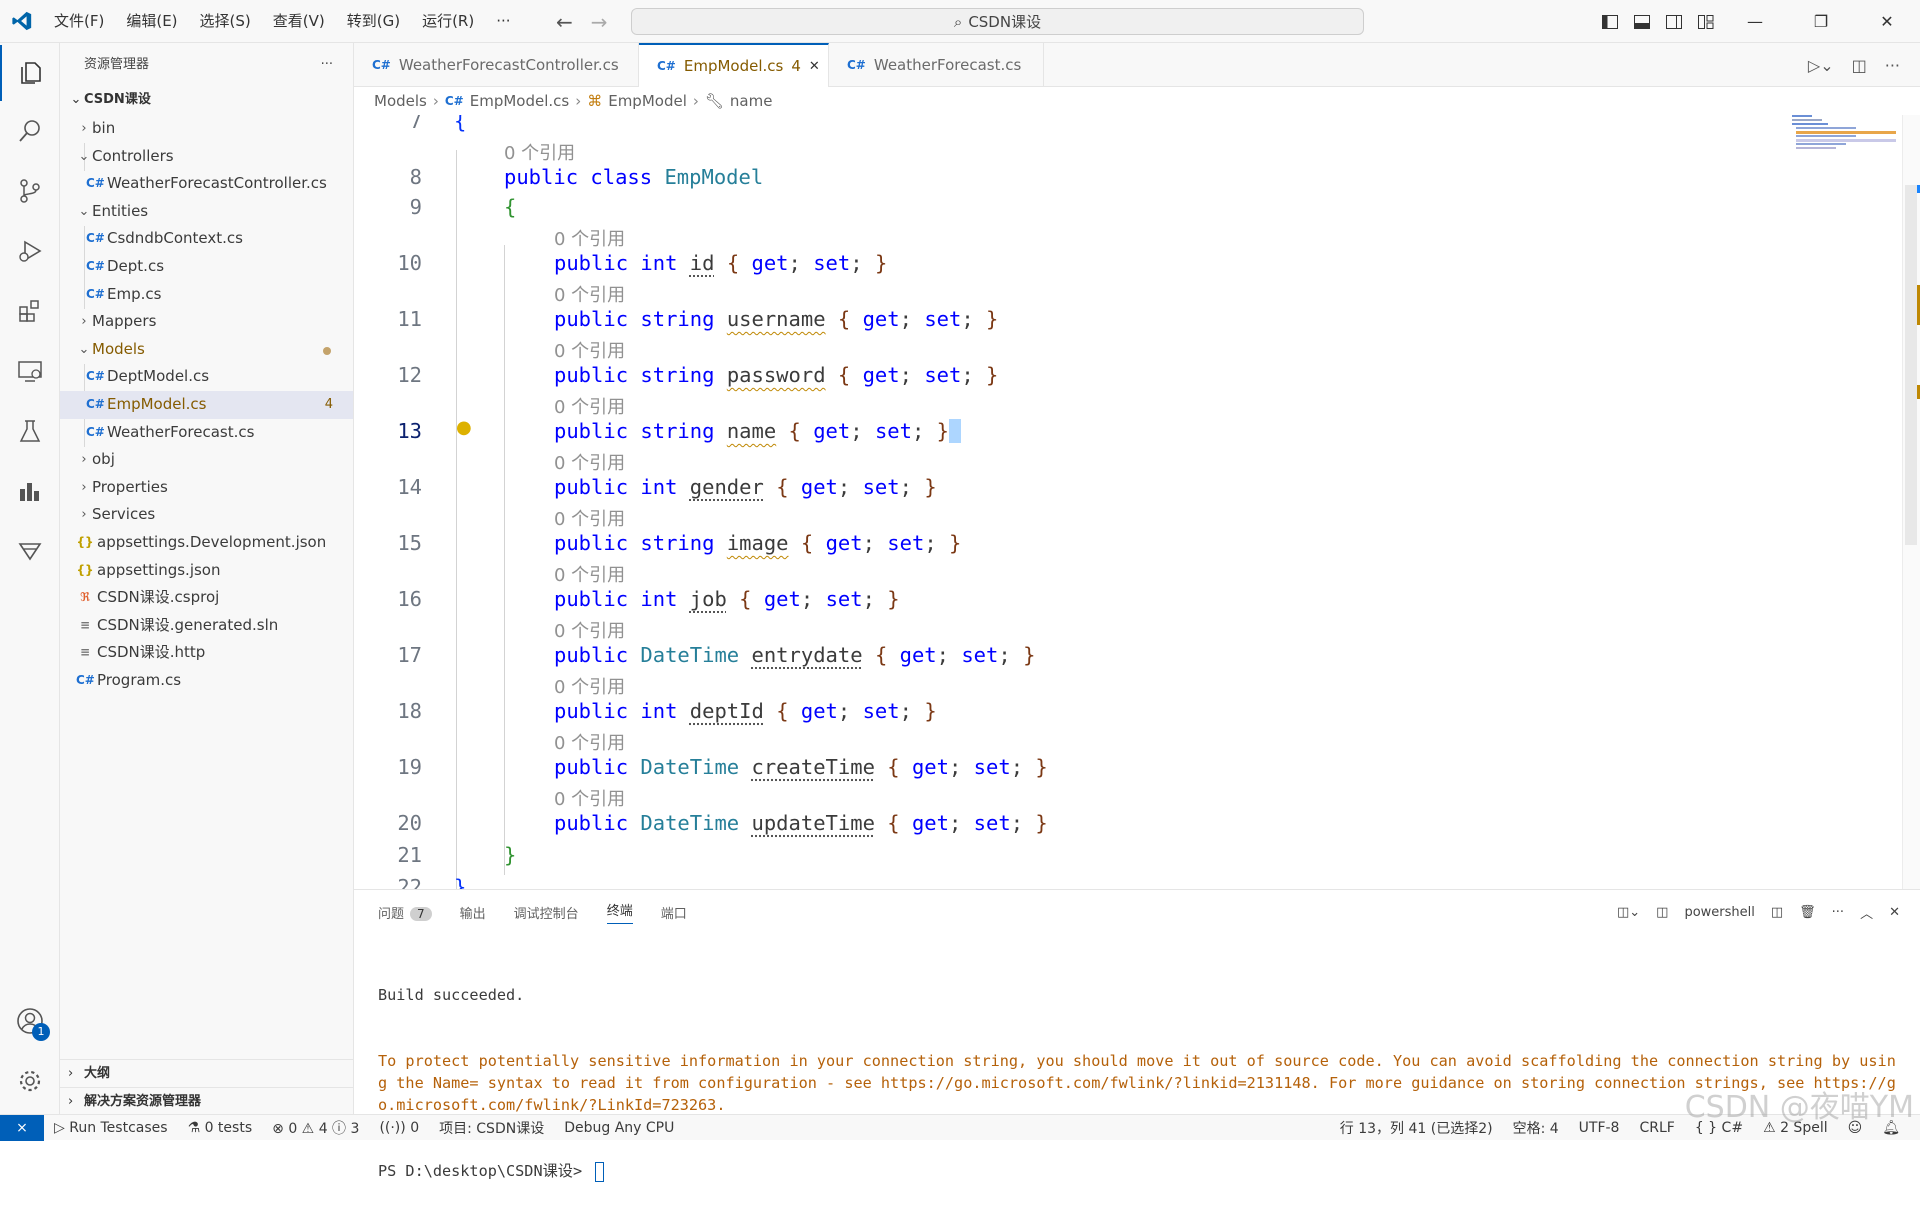 This screenshot has height=1226, width=1920. Describe the element at coordinates (1674, 21) in the screenshot. I see `toggle-secondary-sidebar-icon` at that location.